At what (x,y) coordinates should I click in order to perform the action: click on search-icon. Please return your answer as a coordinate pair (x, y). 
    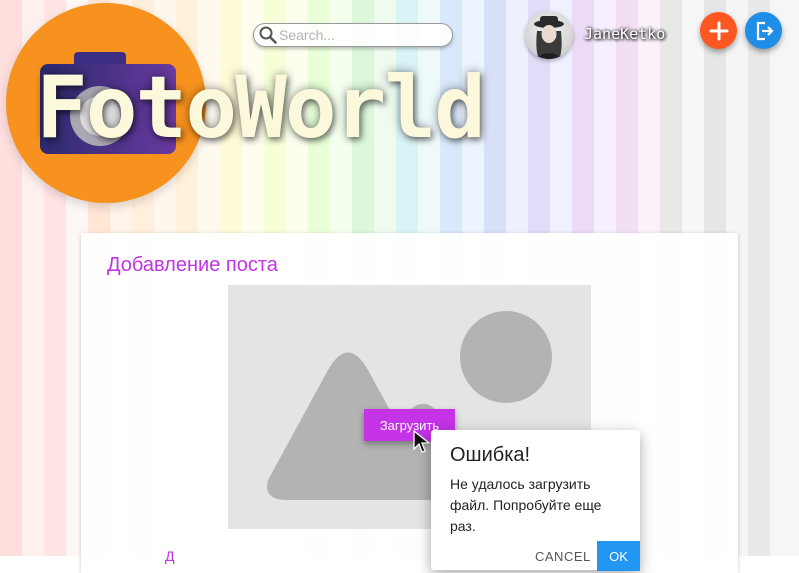
    Looking at the image, I should click on (268, 35).